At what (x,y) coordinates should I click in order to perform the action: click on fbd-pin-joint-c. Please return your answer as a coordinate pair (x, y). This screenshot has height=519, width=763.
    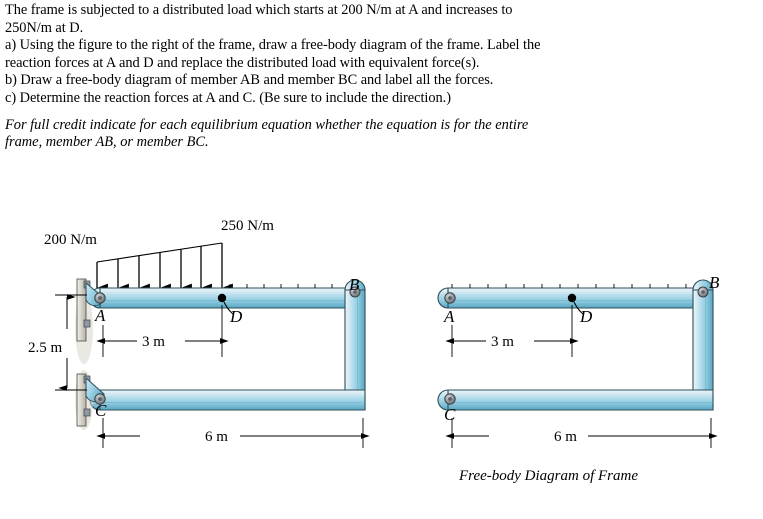
    Looking at the image, I should click on (450, 399).